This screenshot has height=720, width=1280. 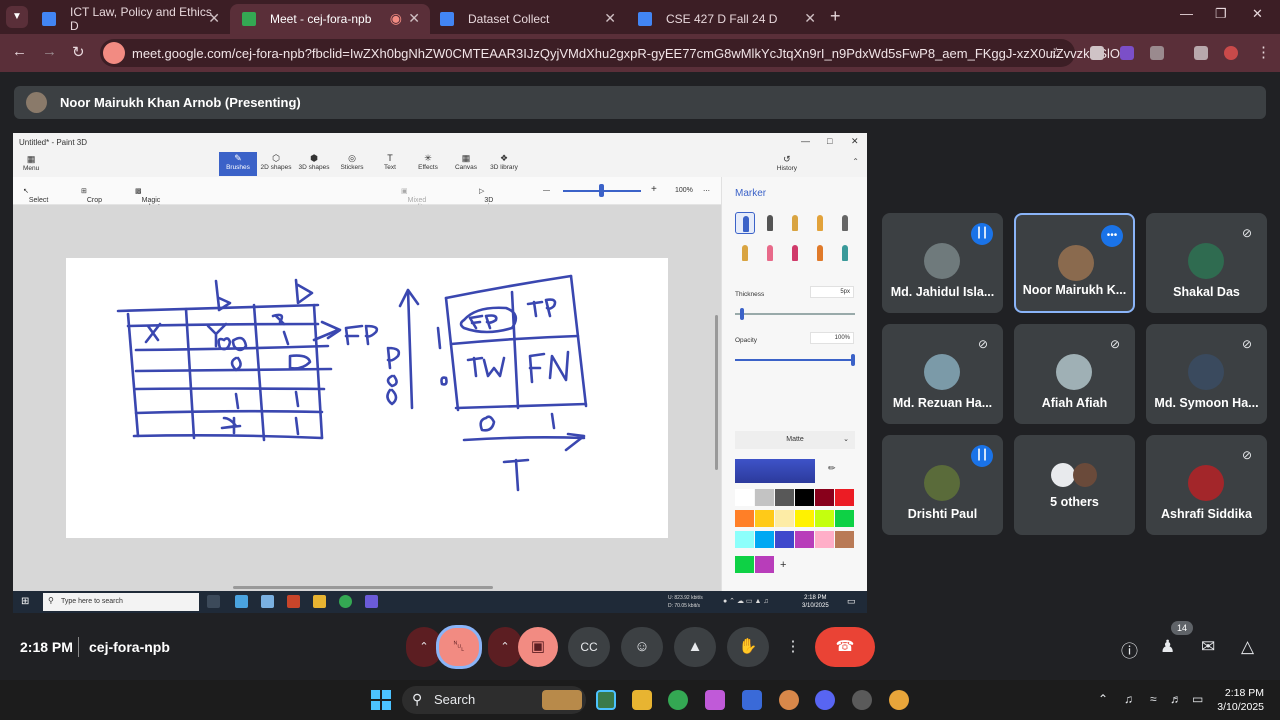 I want to click on participant-tile: Noor Mairukh K... •••, so click(x=1074, y=263).